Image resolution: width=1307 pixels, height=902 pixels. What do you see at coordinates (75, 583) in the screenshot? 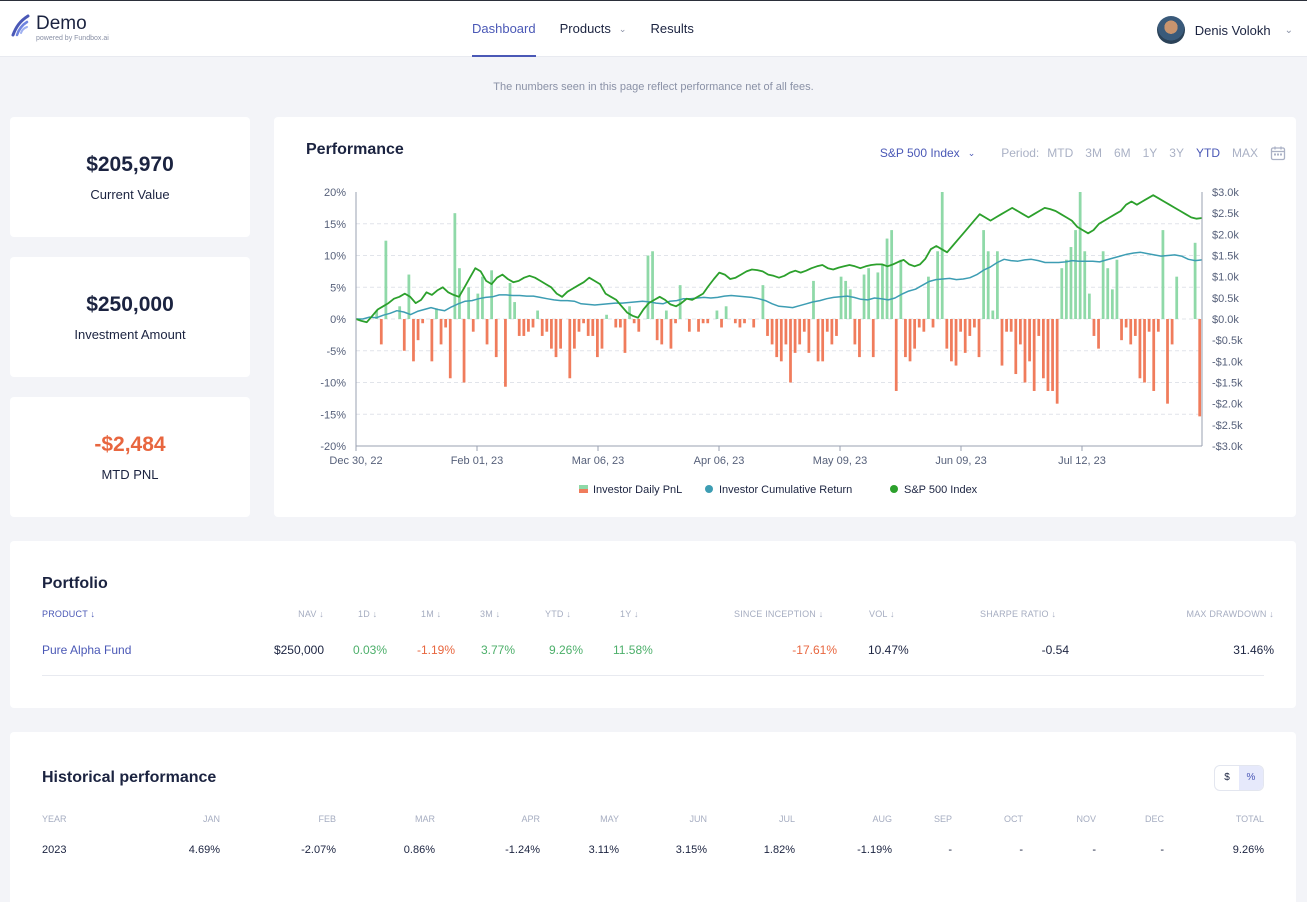
I see `portfolio-title: Portfolio` at bounding box center [75, 583].